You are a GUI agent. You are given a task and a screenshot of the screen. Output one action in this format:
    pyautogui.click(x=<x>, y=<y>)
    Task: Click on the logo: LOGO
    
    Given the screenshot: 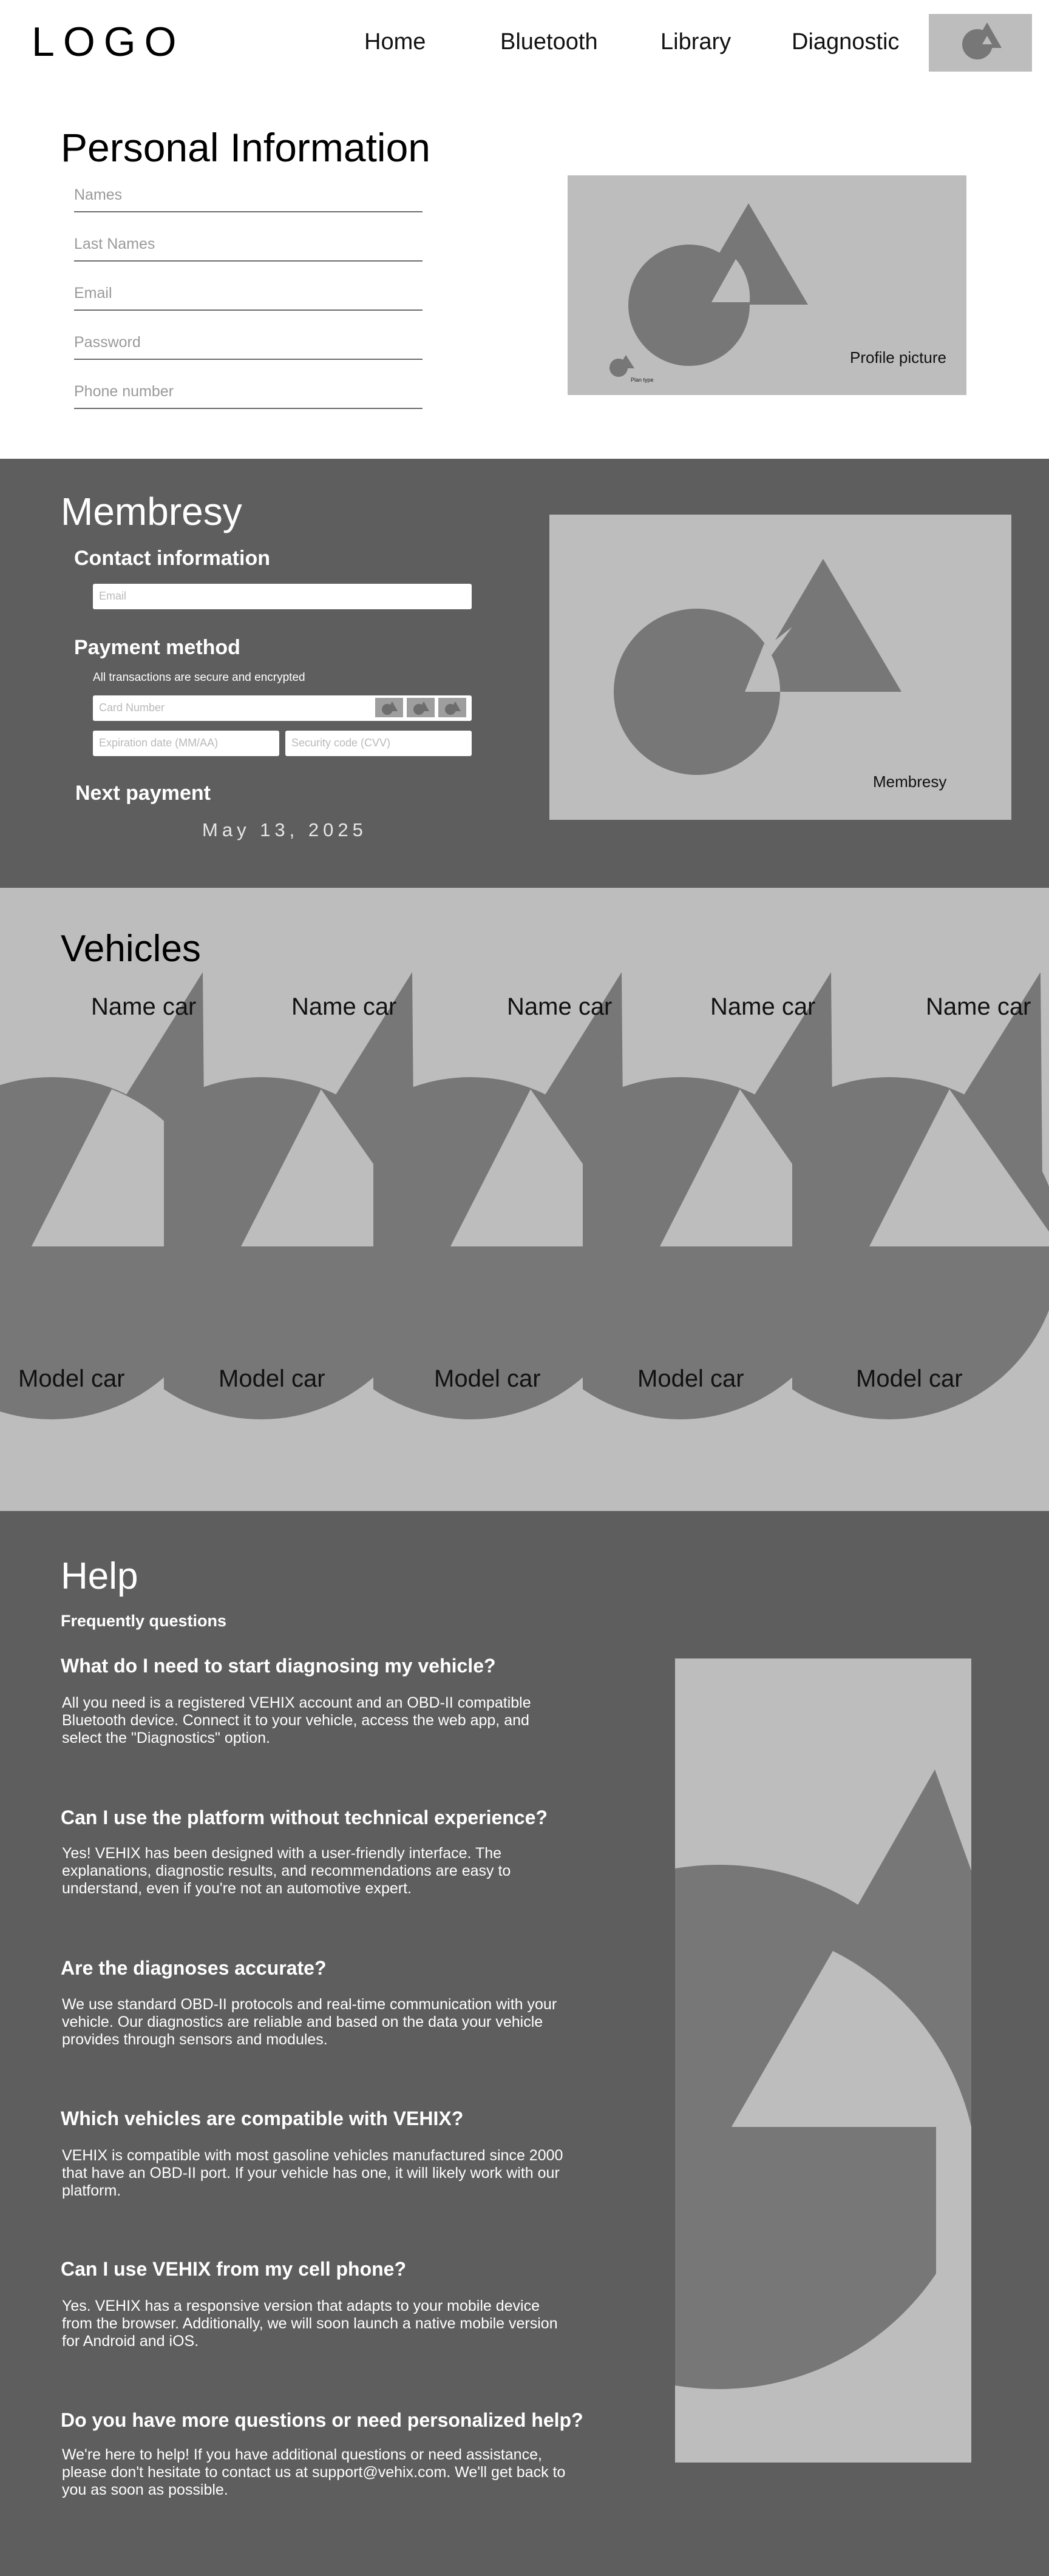 What is the action you would take?
    pyautogui.click(x=109, y=42)
    